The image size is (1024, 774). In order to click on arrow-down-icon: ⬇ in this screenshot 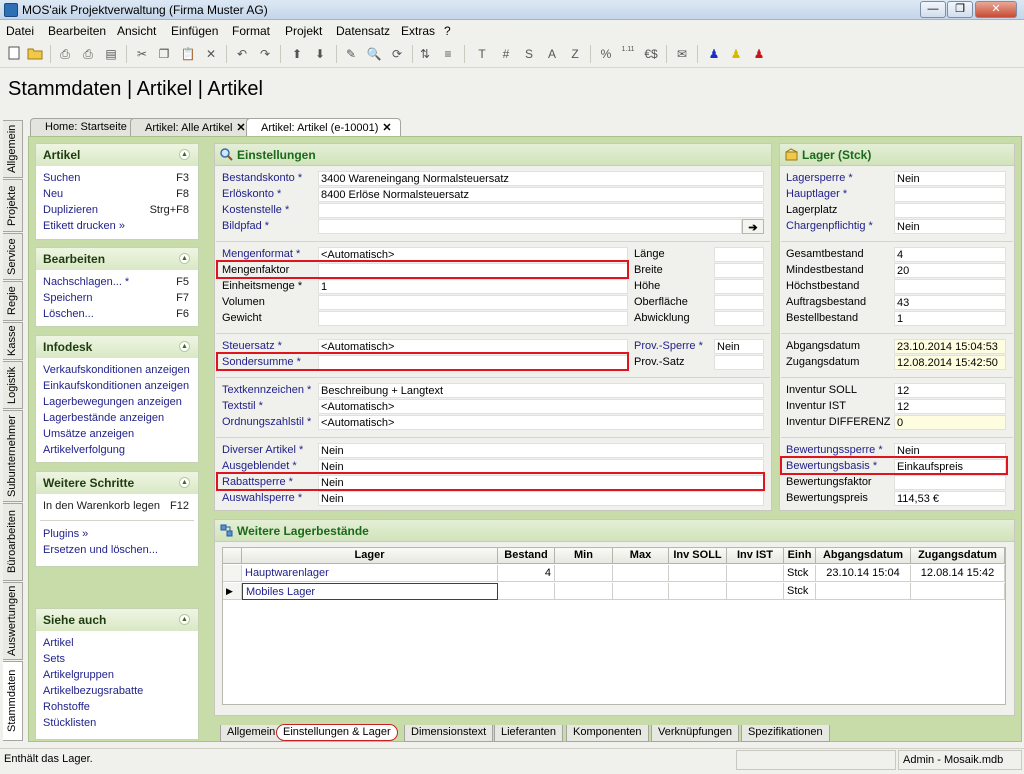, I will do `click(320, 54)`.